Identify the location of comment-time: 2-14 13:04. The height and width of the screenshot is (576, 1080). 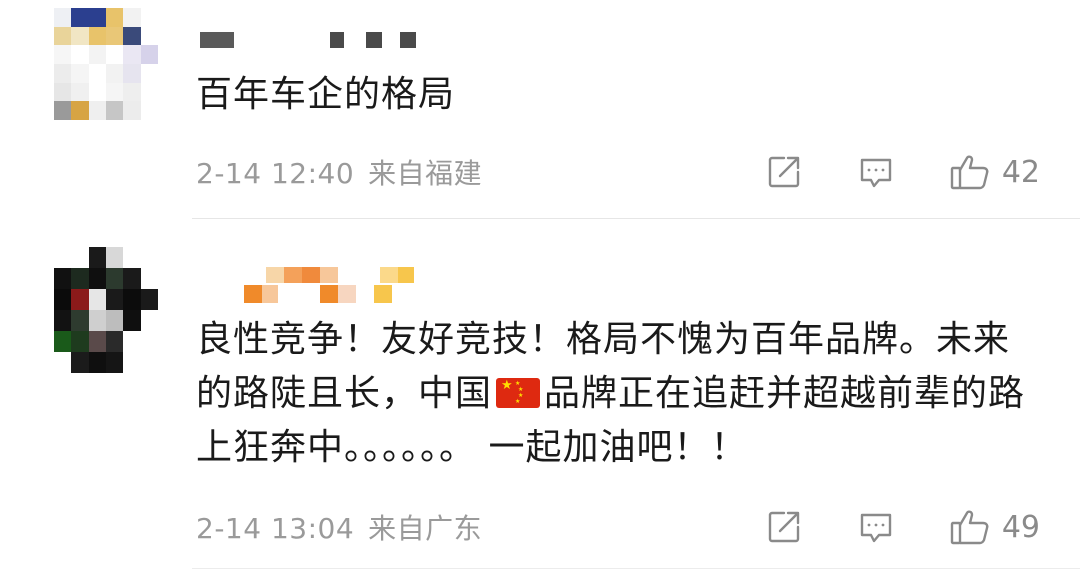
(275, 528).